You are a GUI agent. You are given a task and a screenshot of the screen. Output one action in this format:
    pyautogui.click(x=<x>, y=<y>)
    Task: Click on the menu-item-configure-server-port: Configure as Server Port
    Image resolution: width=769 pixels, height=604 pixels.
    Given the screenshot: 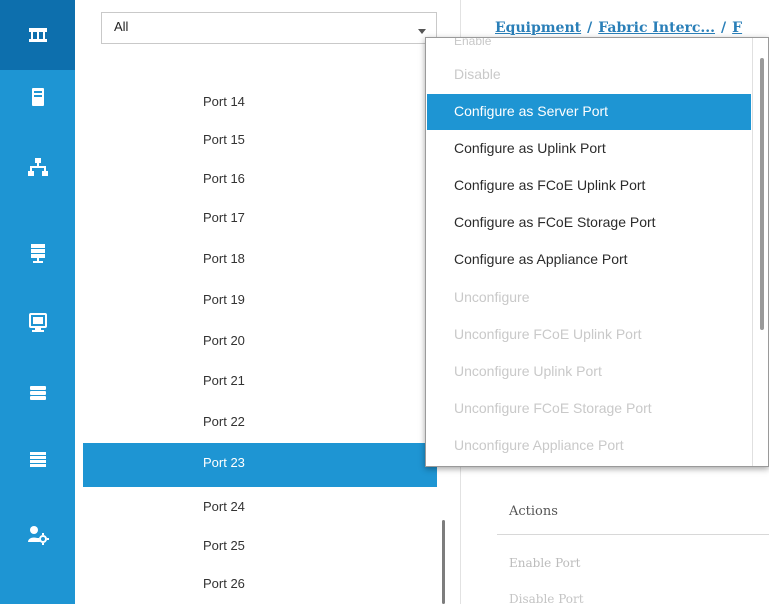 What is the action you would take?
    pyautogui.click(x=589, y=112)
    